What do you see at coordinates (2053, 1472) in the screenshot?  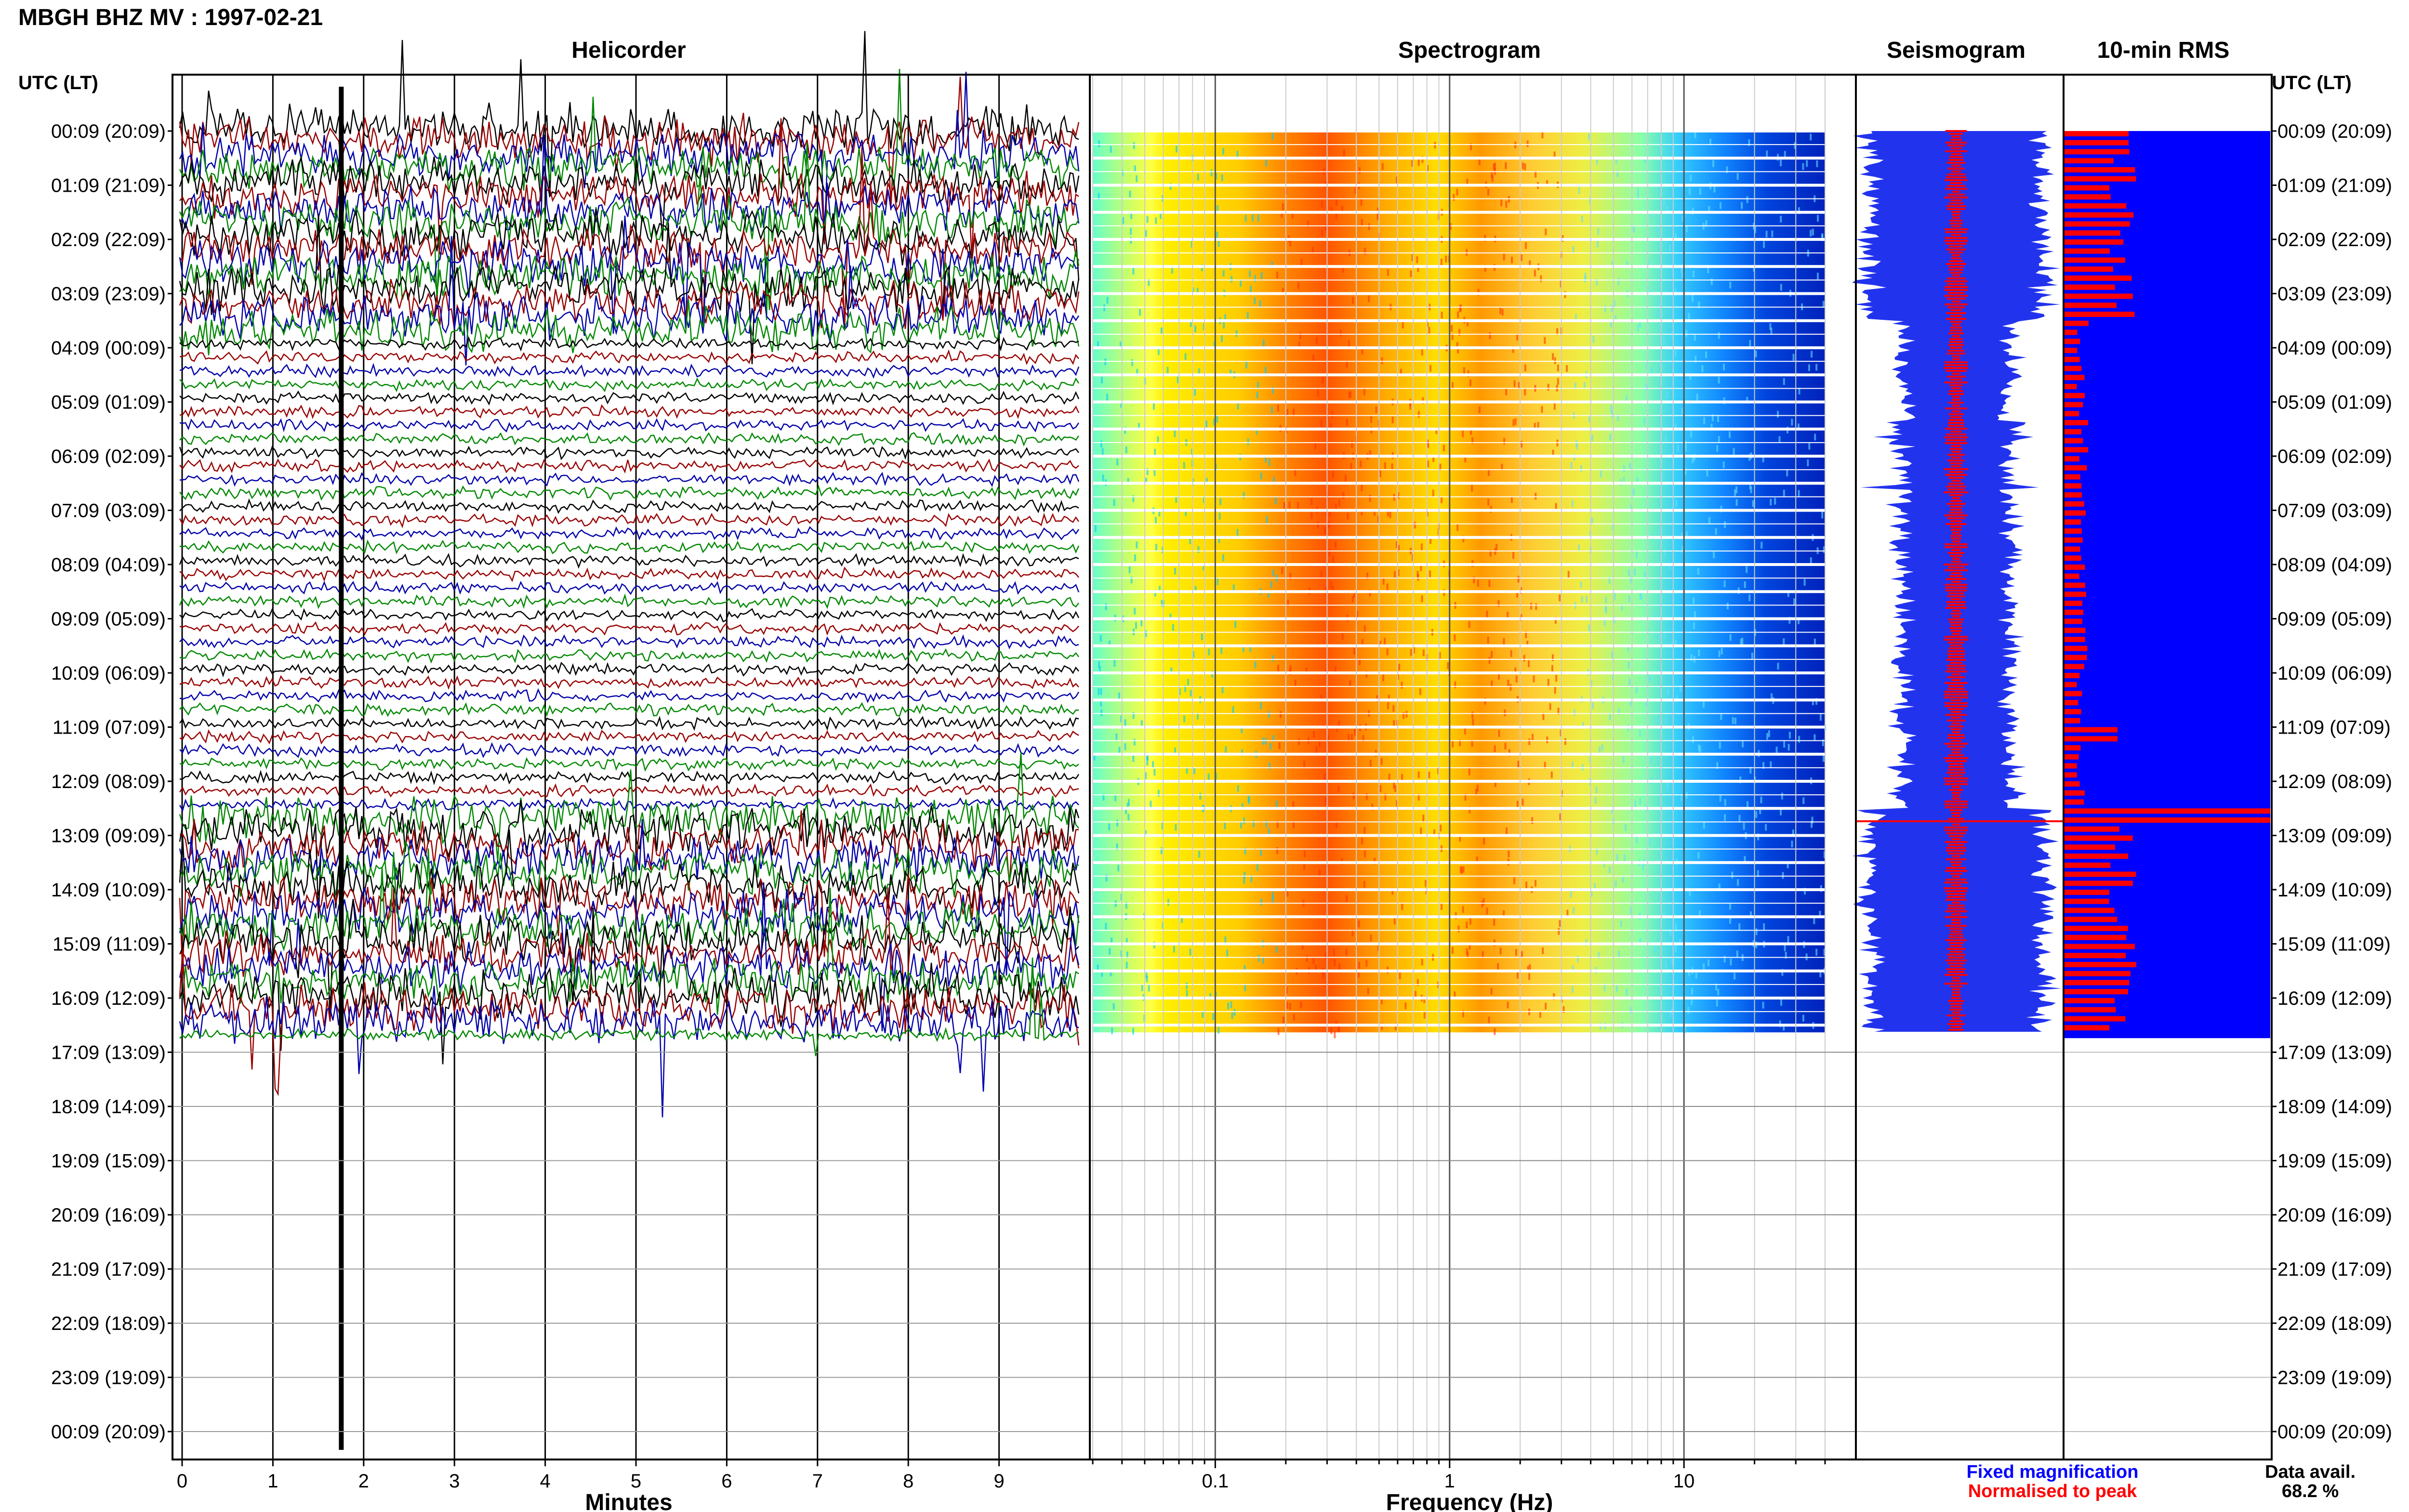 I see `legend-fixed-magnification: Fixed magnification` at bounding box center [2053, 1472].